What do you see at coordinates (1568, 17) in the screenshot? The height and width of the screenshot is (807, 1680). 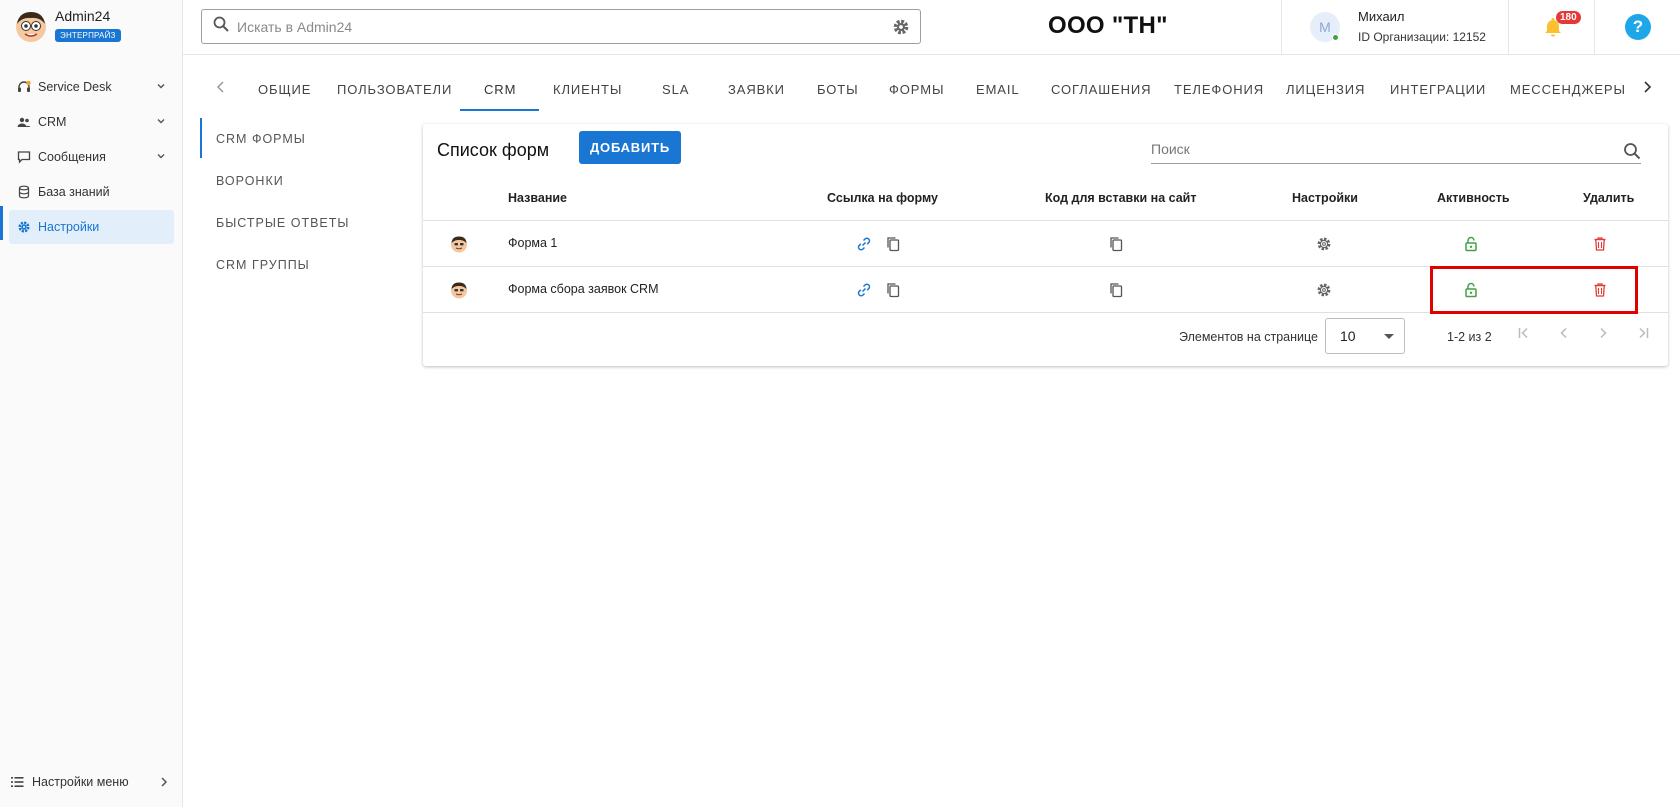 I see `notification-count-badge: 180` at bounding box center [1568, 17].